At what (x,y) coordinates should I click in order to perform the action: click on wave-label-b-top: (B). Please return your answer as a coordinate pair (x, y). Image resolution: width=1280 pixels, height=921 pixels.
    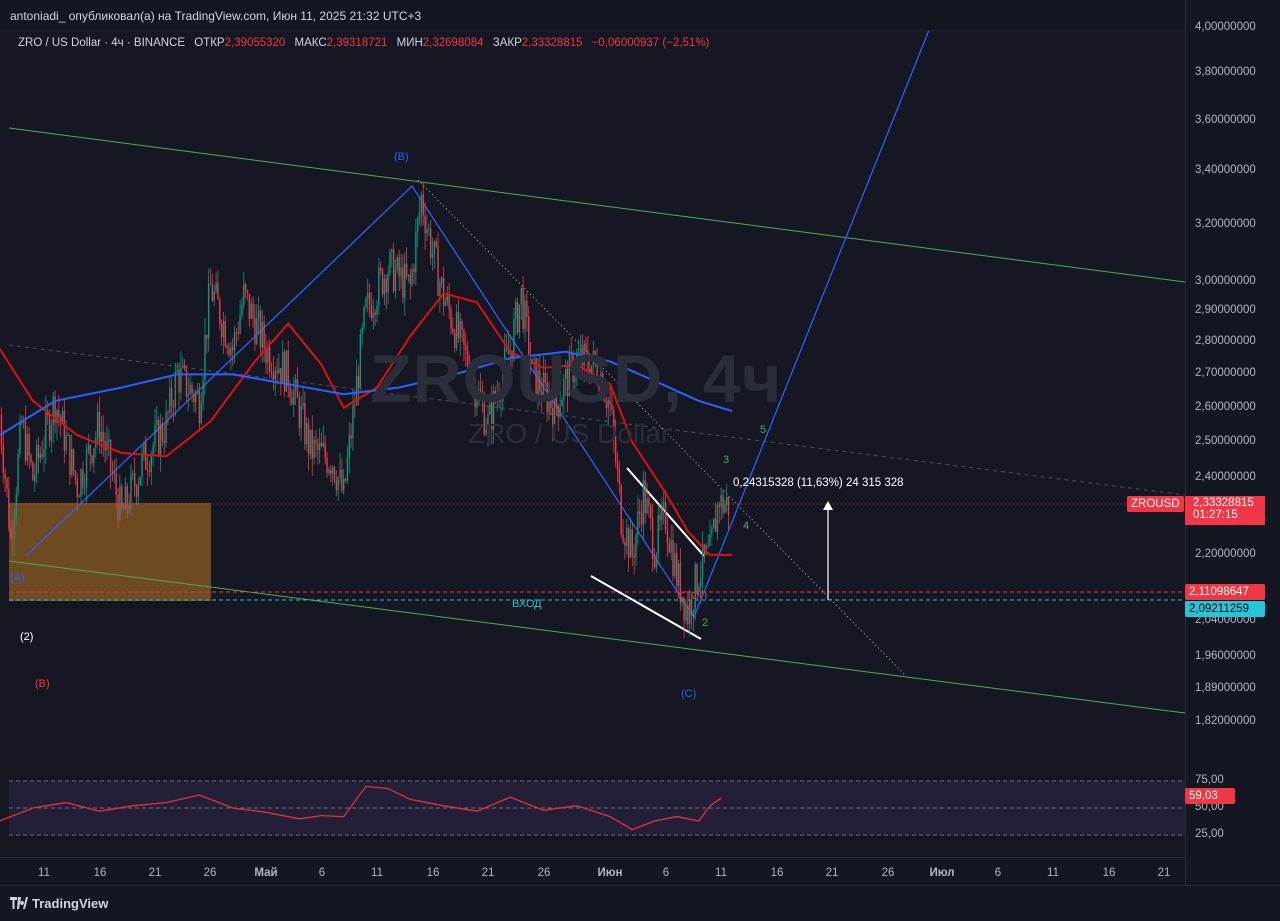
    Looking at the image, I should click on (401, 157).